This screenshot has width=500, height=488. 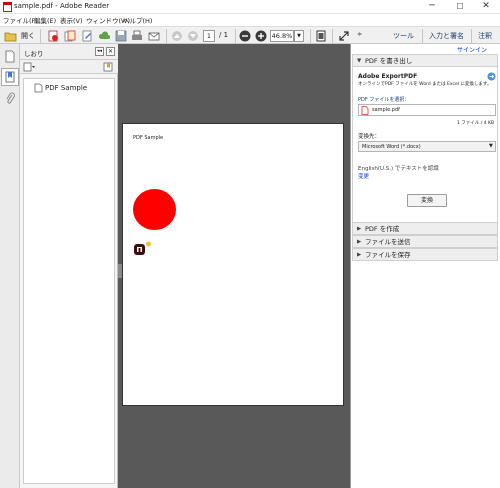 I want to click on convert-to-label: 変換先：, so click(x=369, y=137).